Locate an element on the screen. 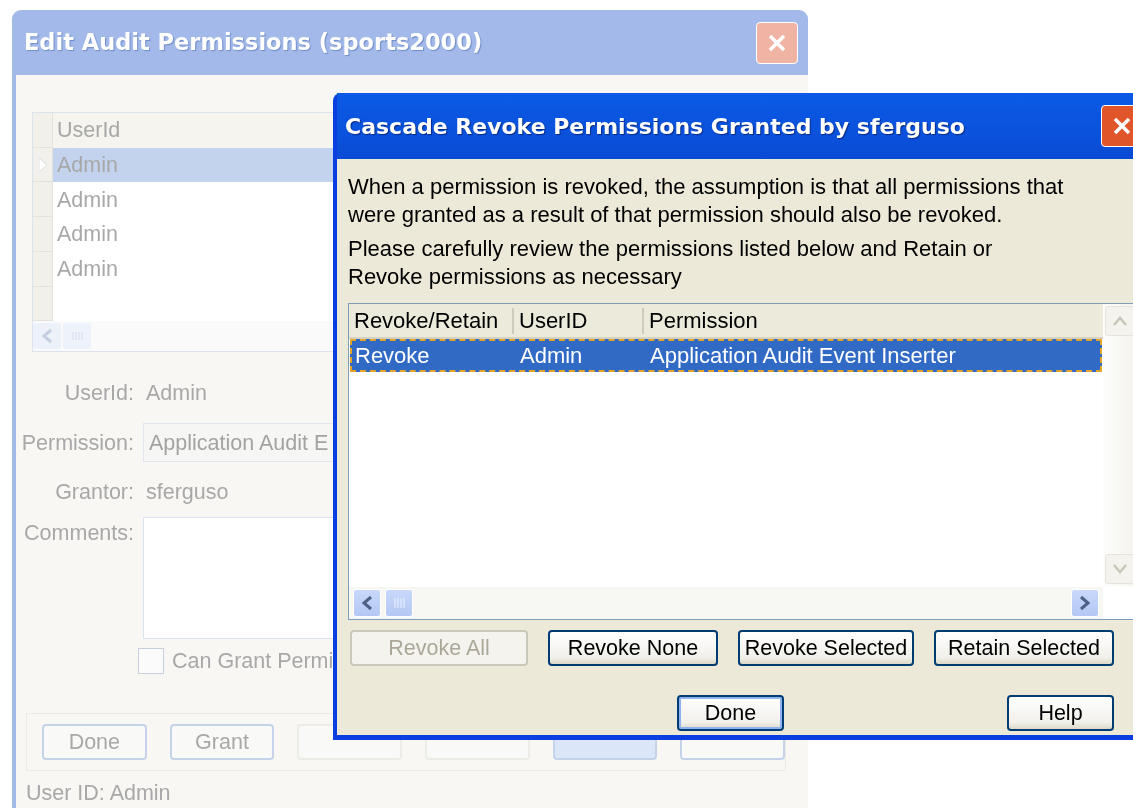 The image size is (1133, 808). instruction-text: When a permission is revoked, the assumption is that all permissions that were granted as a result of that permission should also be revoked. is located at coordinates (706, 201).